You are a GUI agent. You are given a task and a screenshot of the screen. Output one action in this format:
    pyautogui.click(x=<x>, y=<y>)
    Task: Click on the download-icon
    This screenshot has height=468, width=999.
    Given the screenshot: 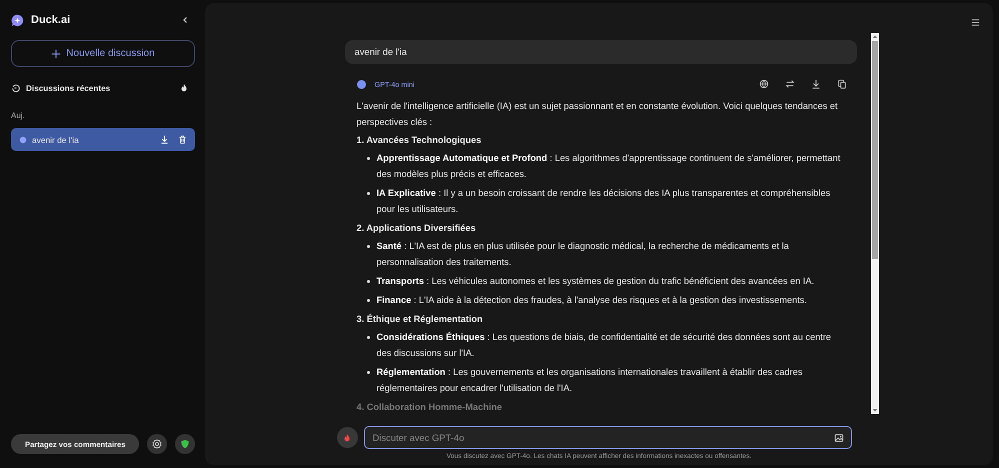 What is the action you would take?
    pyautogui.click(x=815, y=84)
    